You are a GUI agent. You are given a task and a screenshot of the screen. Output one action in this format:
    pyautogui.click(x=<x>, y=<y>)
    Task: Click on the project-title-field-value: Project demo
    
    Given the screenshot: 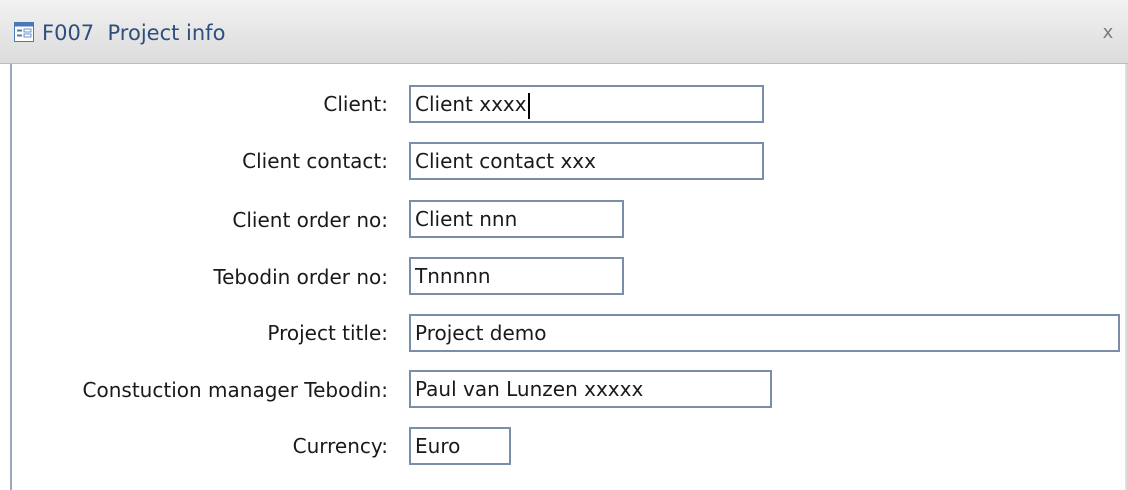 What is the action you would take?
    pyautogui.click(x=481, y=333)
    